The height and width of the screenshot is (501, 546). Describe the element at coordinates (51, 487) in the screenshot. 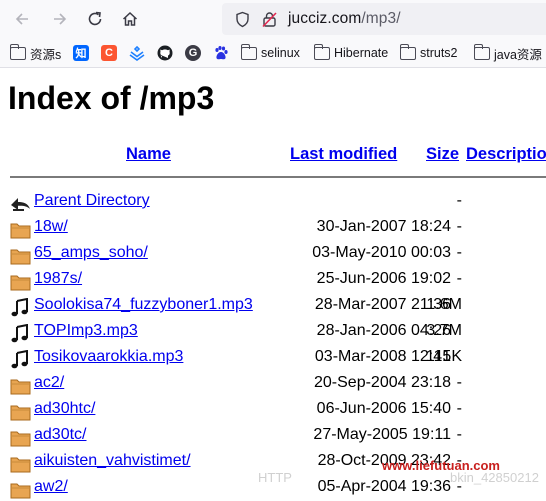

I see `entry-link: aw2/` at that location.